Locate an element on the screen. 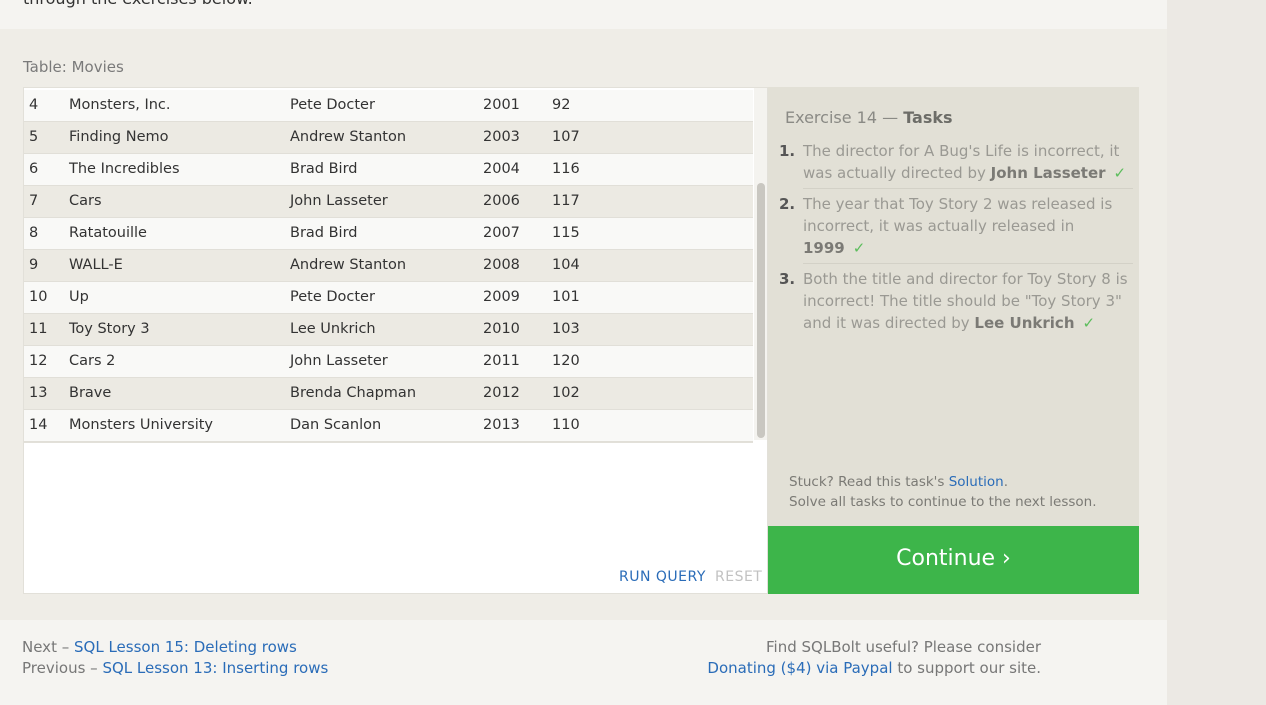 The image size is (1266, 705). cell-year: 2003 is located at coordinates (501, 137).